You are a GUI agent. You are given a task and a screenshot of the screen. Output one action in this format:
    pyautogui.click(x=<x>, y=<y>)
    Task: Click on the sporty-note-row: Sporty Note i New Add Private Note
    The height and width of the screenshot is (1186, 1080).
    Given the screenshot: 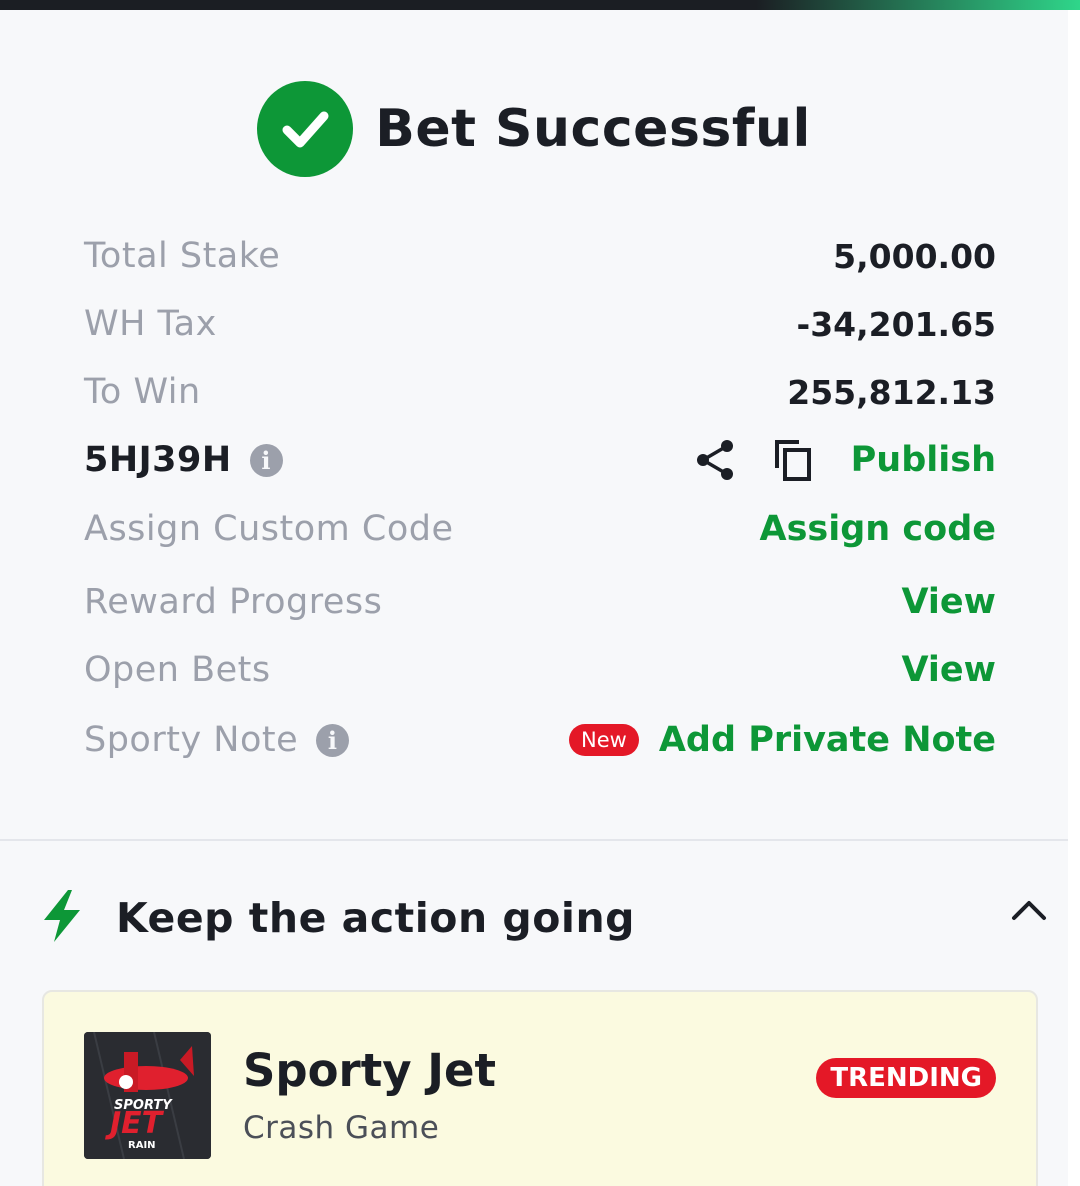 What is the action you would take?
    pyautogui.click(x=540, y=740)
    